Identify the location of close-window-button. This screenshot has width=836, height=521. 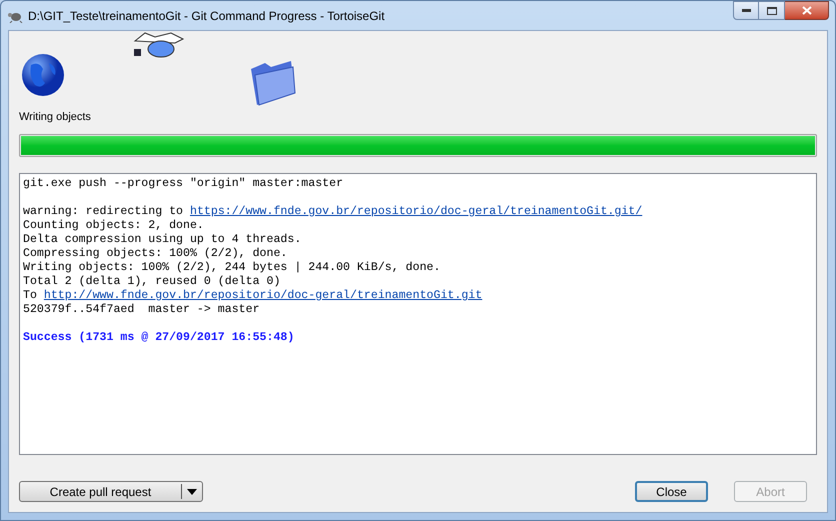
(807, 10).